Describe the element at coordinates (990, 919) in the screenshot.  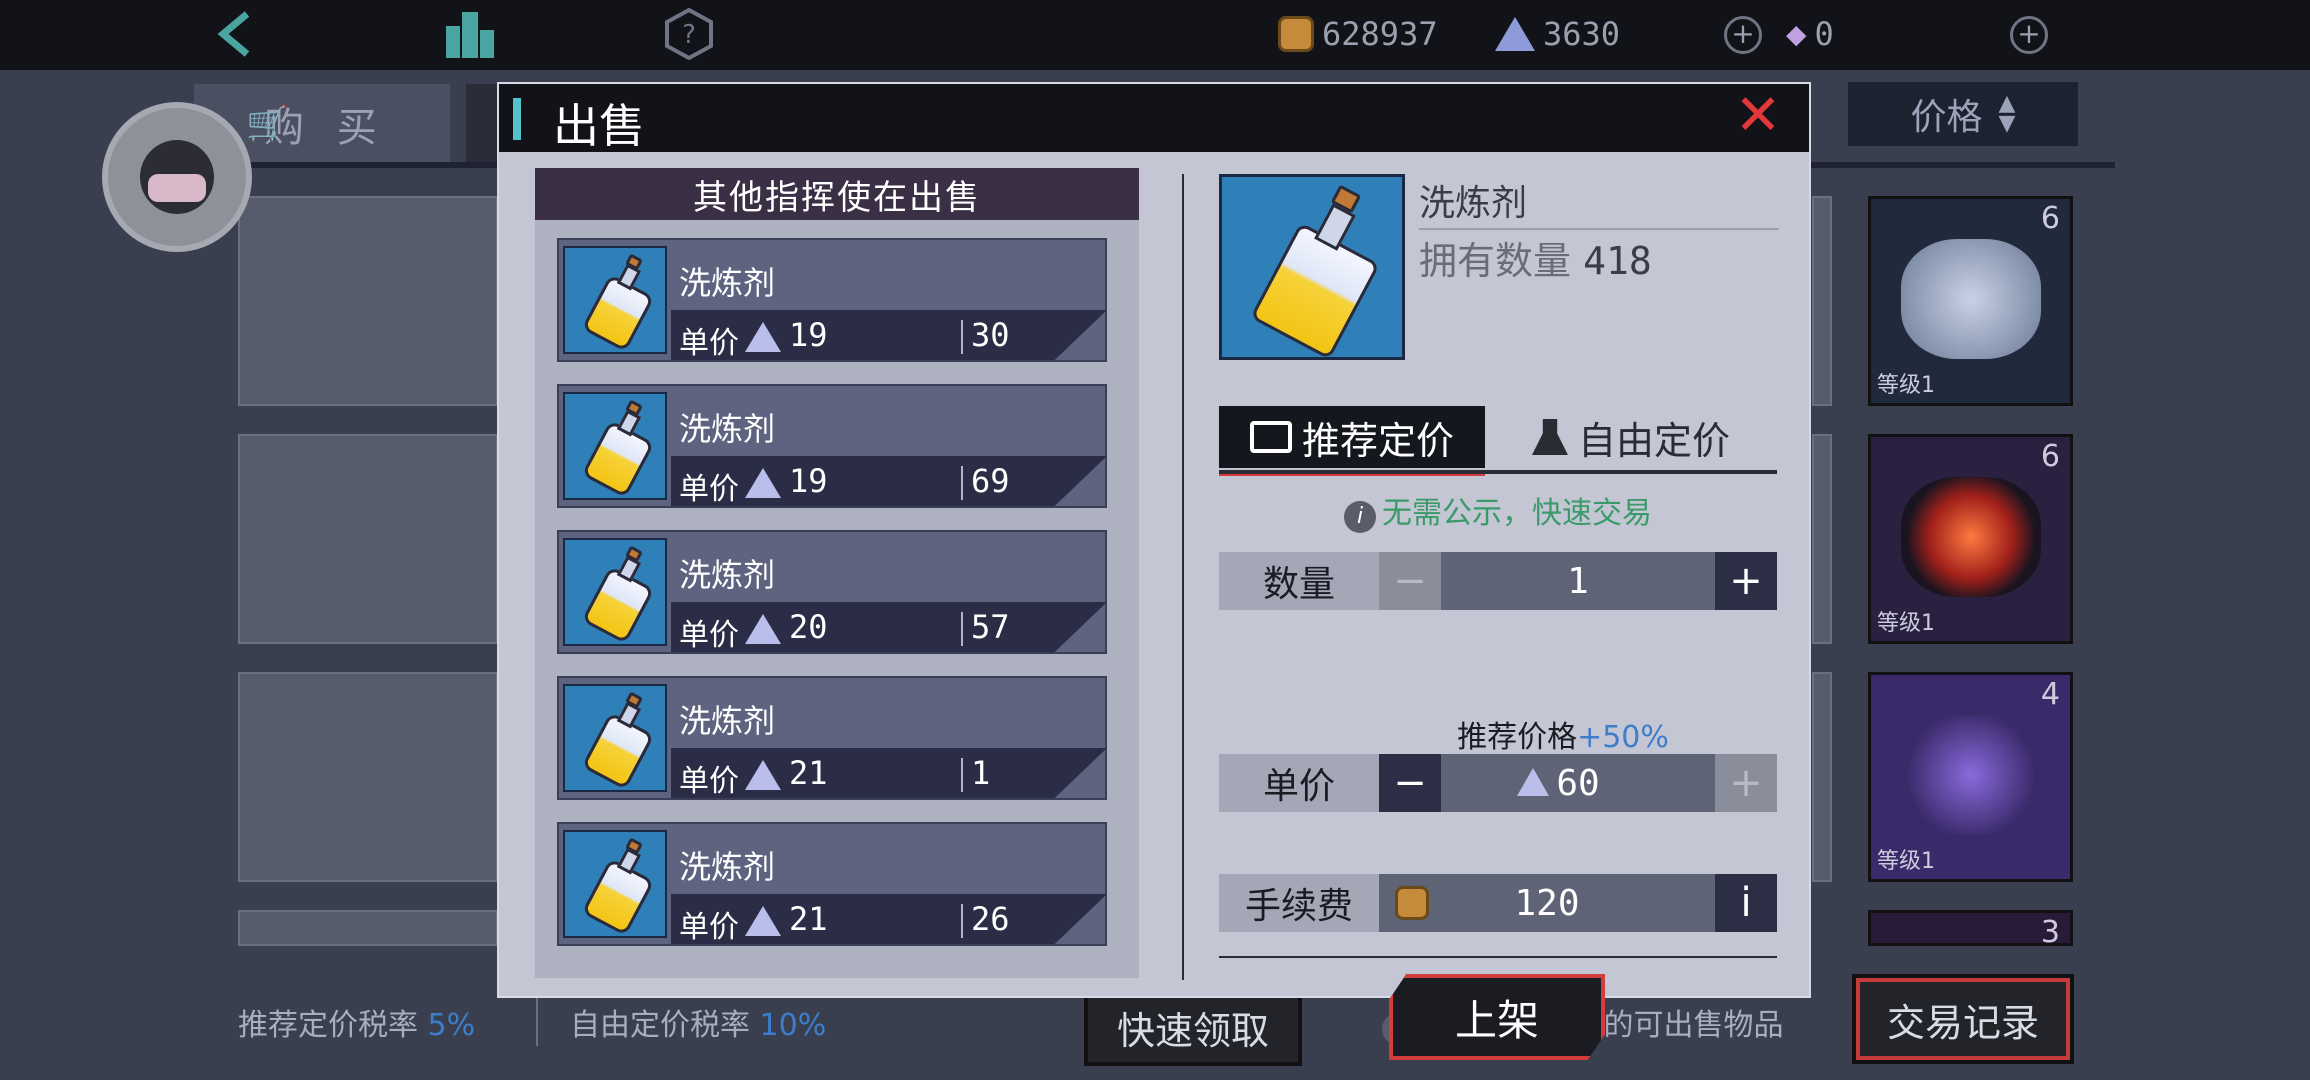
I see `listing-qty: 26` at that location.